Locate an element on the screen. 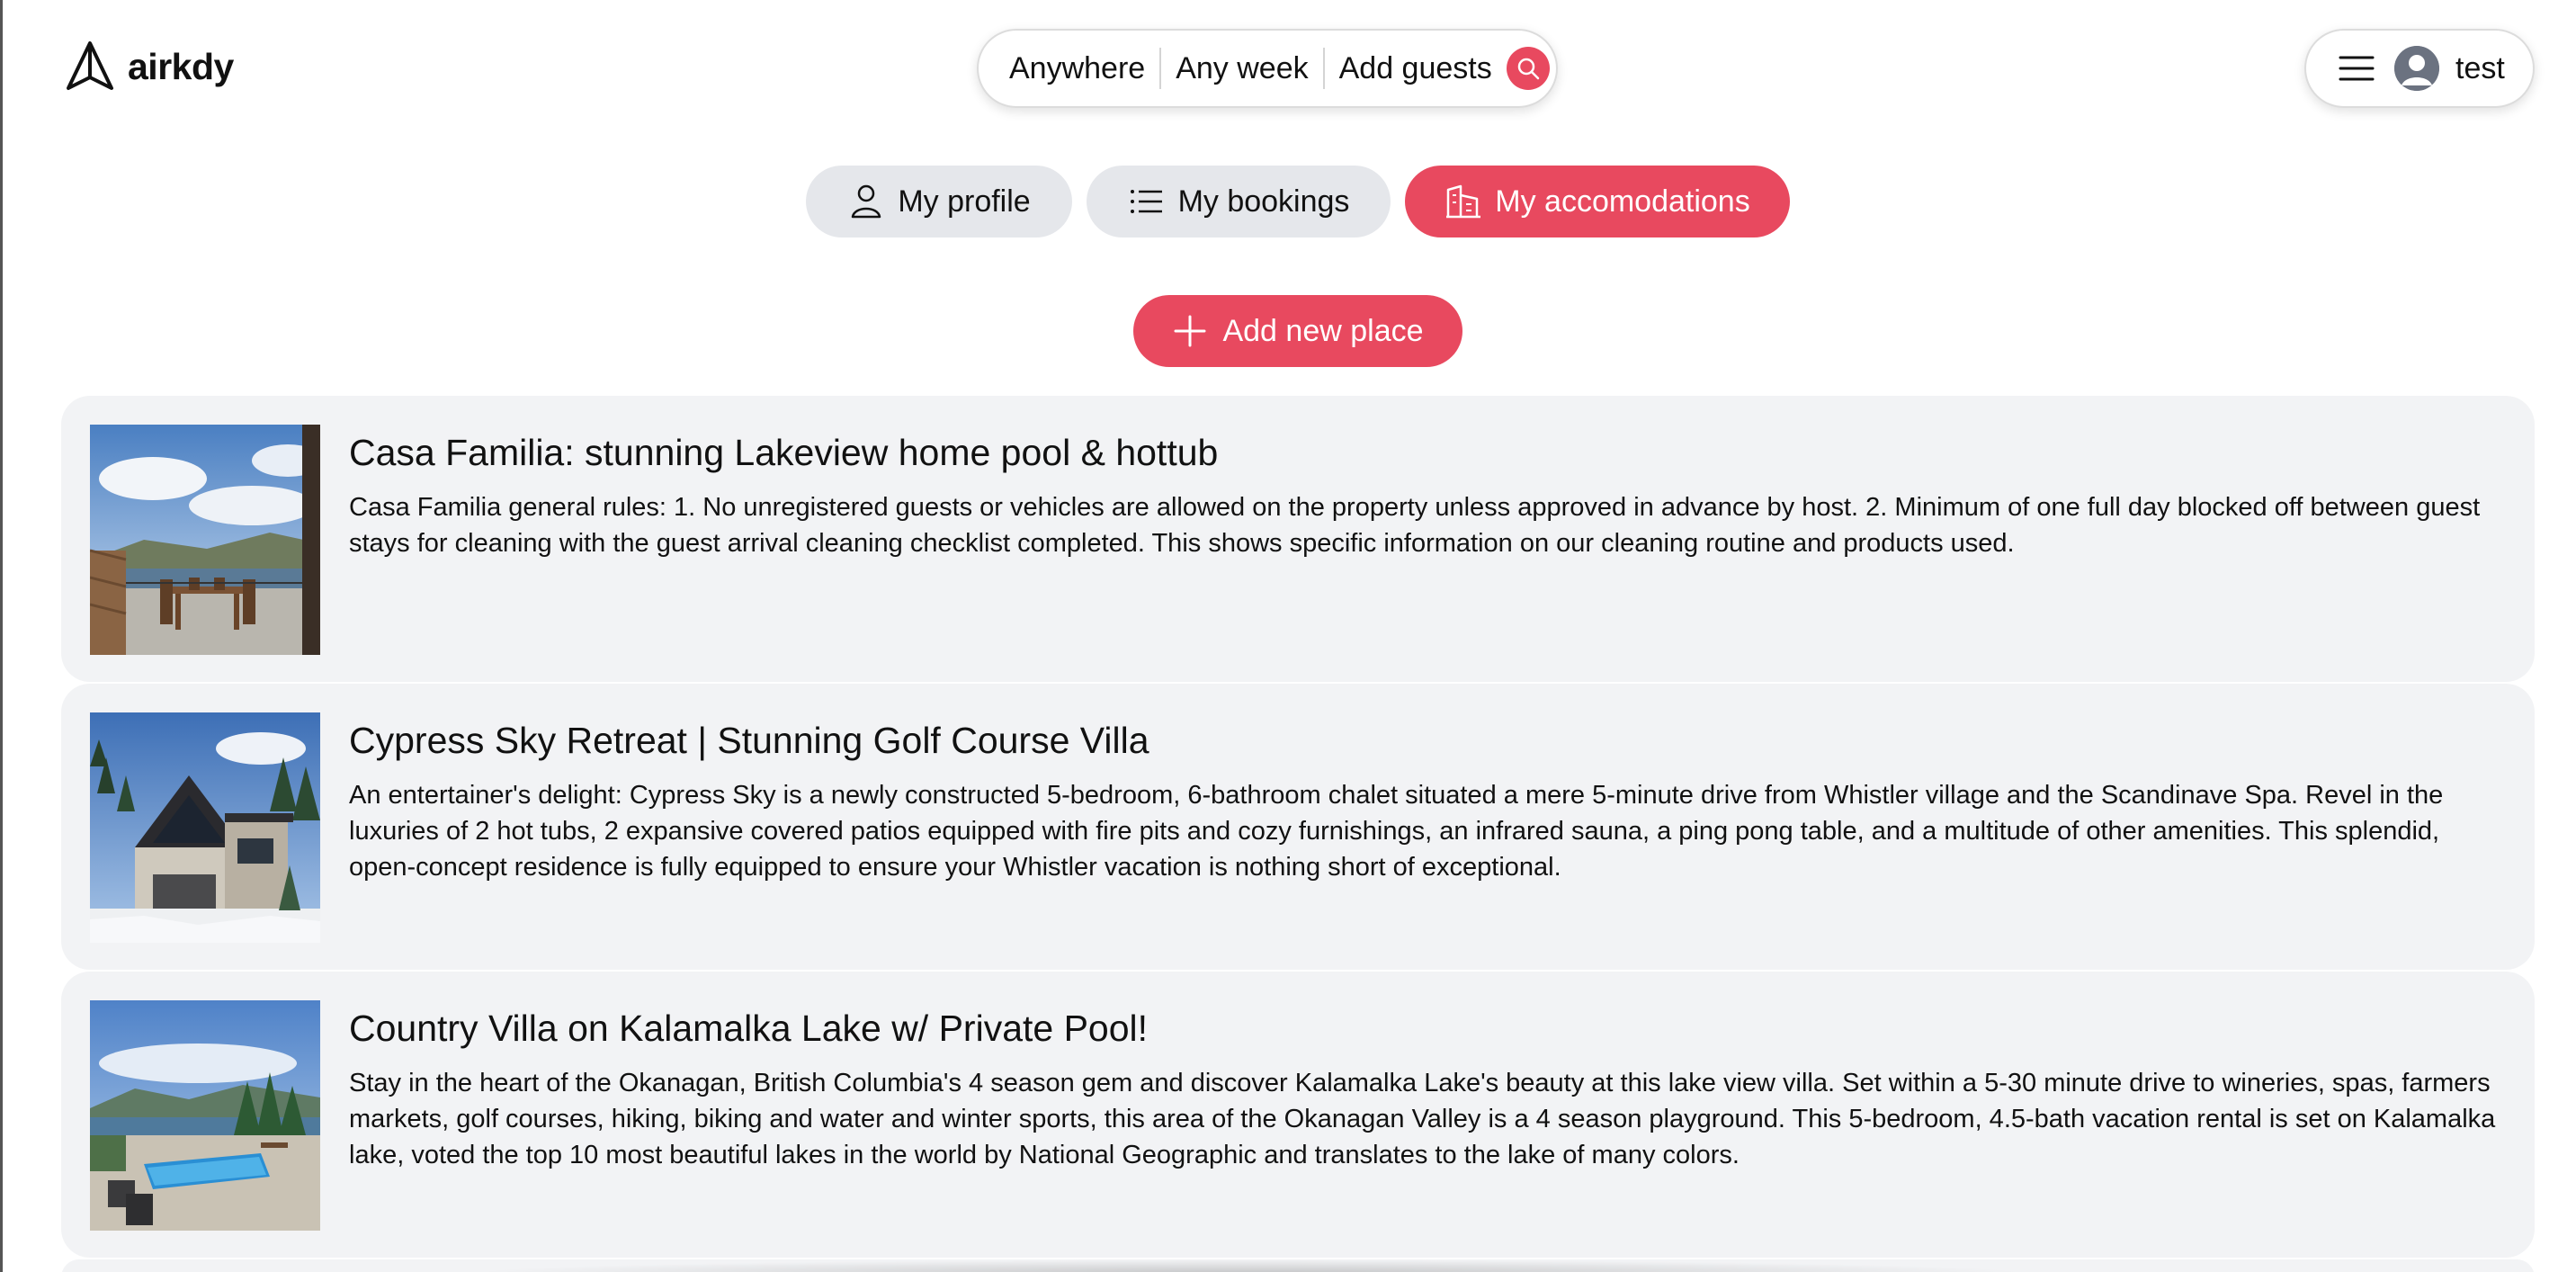  user-avatar-icon is located at coordinates (2416, 68).